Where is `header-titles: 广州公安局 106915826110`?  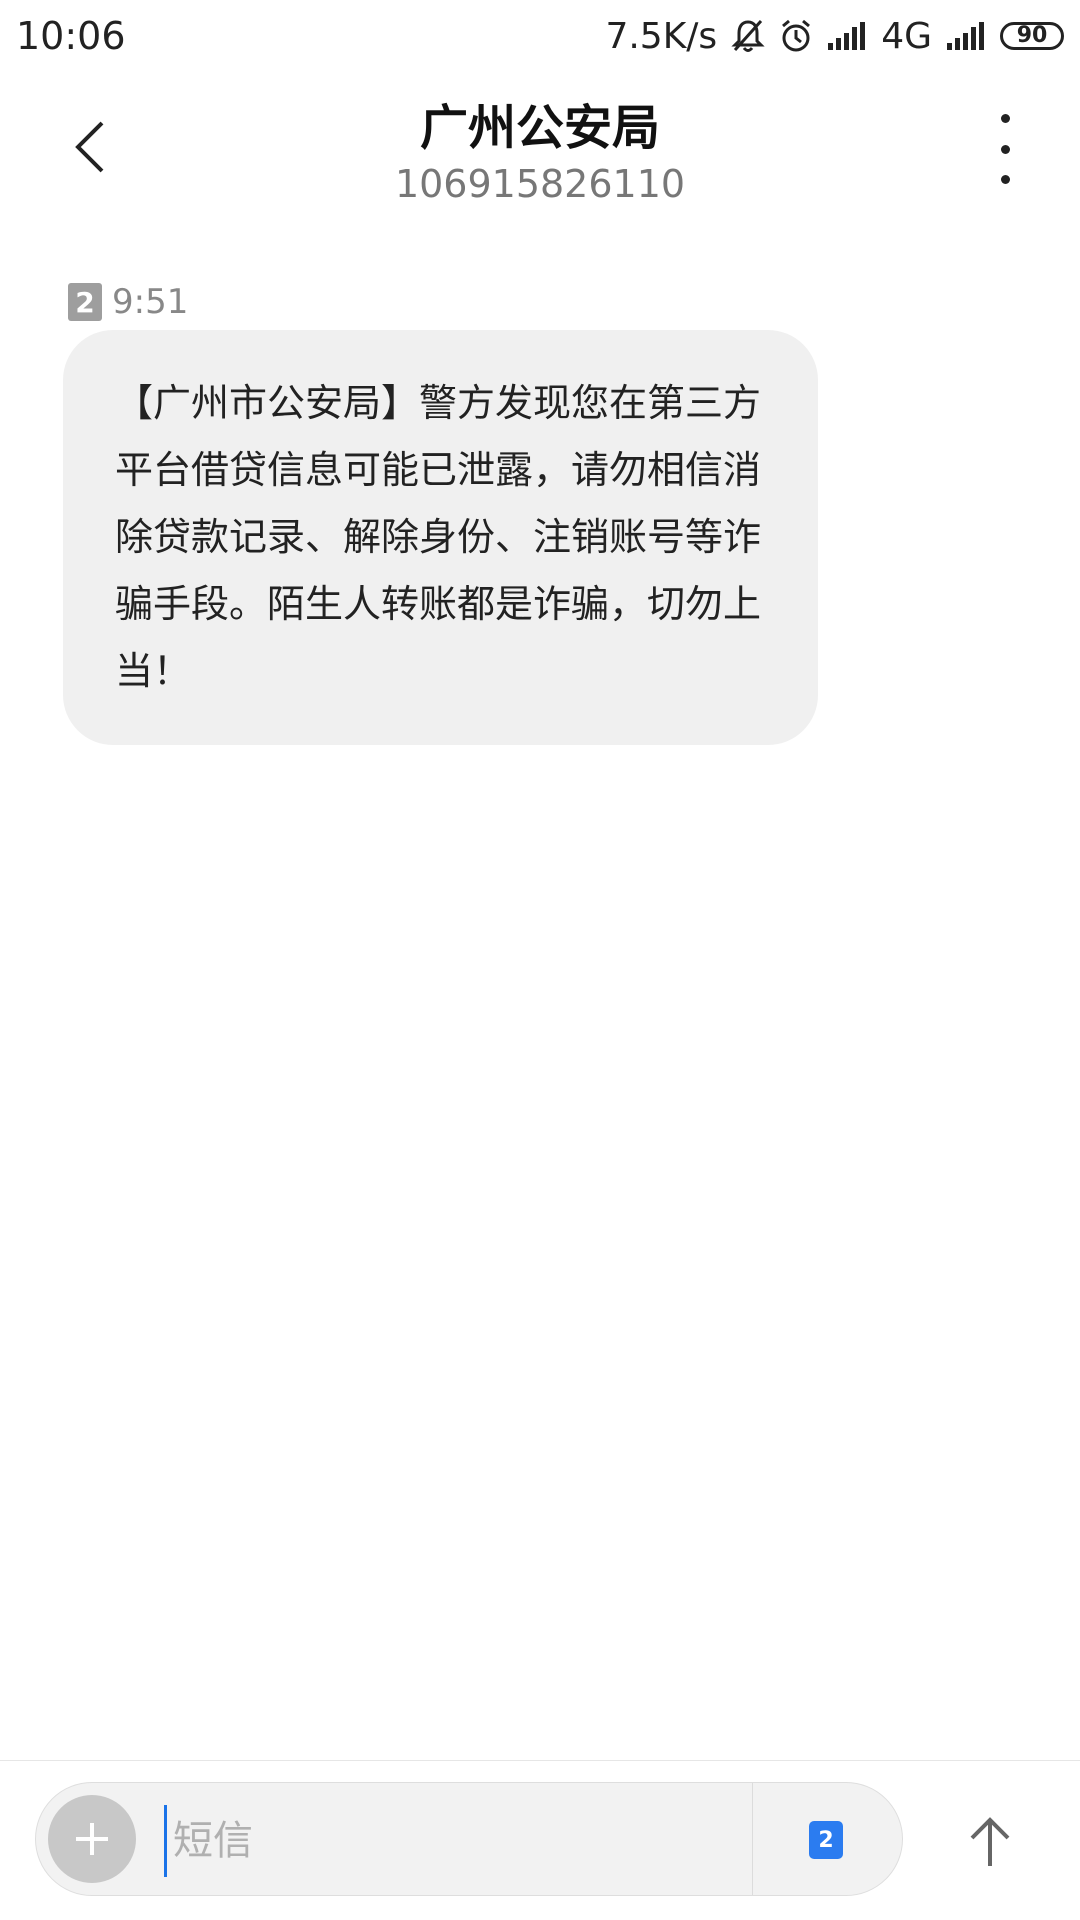
header-titles: 广州公安局 106915826110 is located at coordinates (540, 144).